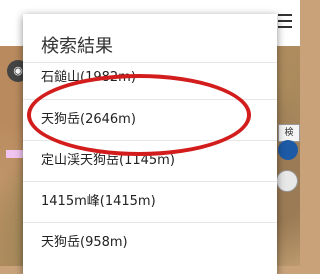 Image resolution: width=320 pixels, height=274 pixels. Describe the element at coordinates (150, 201) in the screenshot. I see `result-item-1415m-peak: 1415m峰(1415m)` at that location.